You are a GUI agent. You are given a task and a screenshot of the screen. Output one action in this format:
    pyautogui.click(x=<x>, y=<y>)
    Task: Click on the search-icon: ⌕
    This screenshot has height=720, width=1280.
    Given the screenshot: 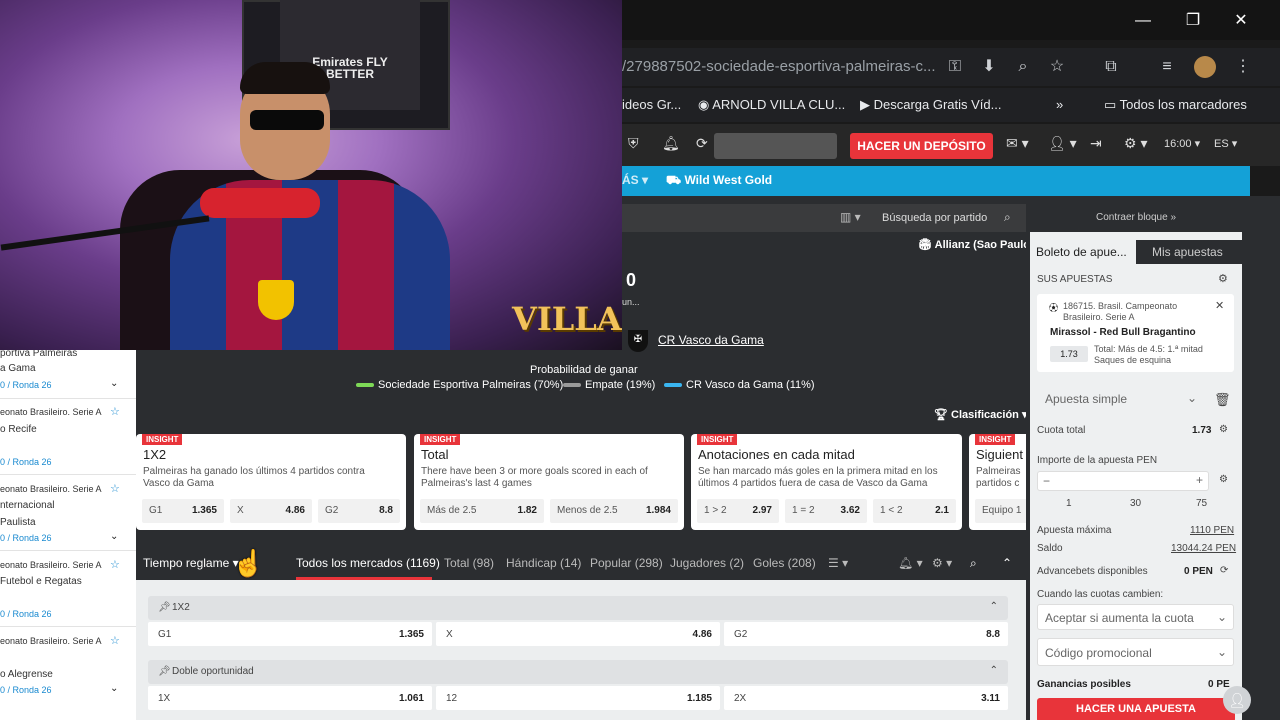 What is the action you would take?
    pyautogui.click(x=1007, y=217)
    